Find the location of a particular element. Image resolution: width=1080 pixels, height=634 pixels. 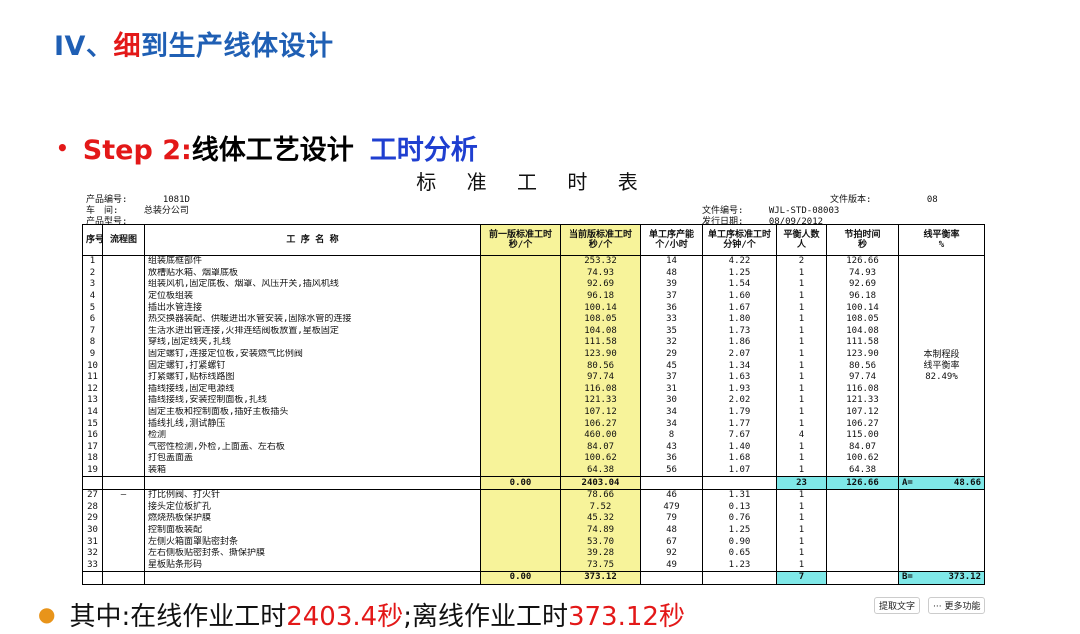

process-name: 放槽贴水箱、烟罩底板 is located at coordinates (312, 273).